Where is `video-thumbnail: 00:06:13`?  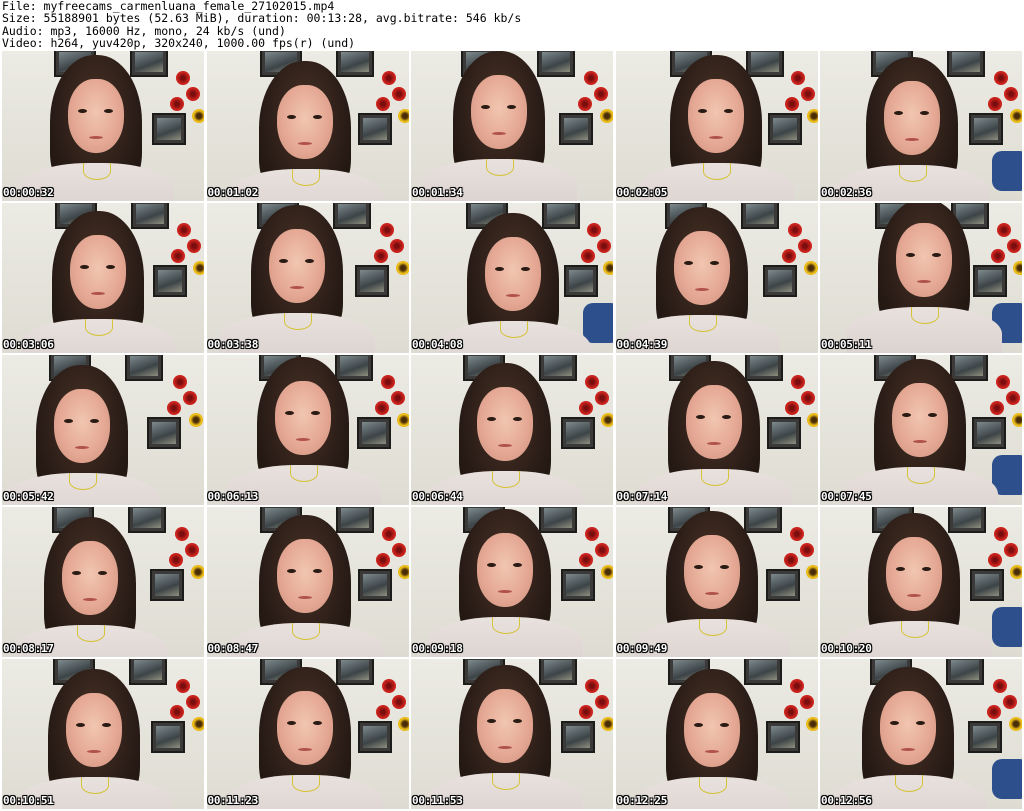 video-thumbnail: 00:06:13 is located at coordinates (307, 430).